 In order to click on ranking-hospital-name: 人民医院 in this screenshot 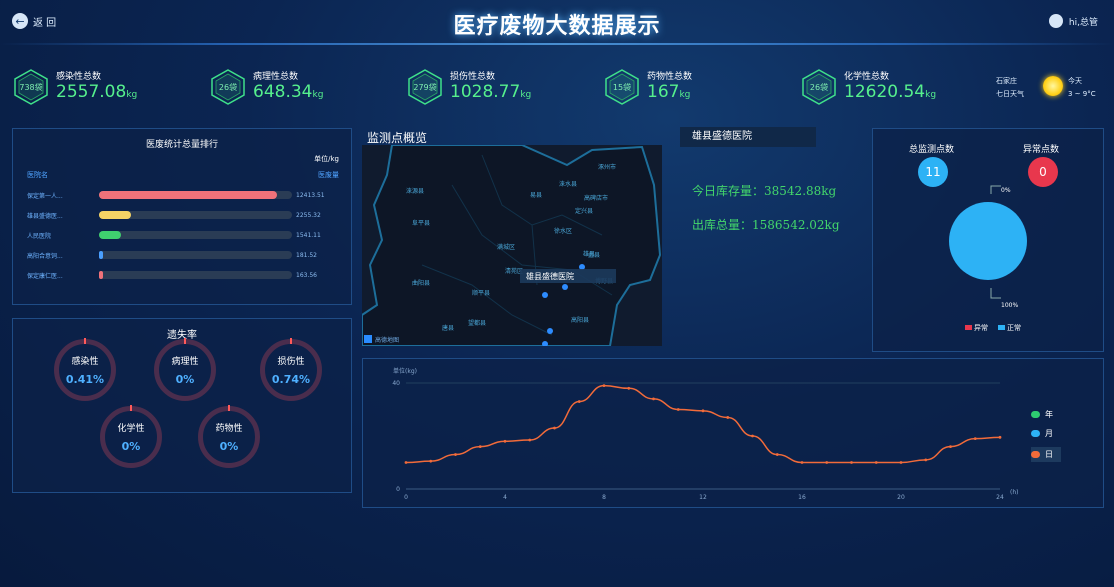, I will do `click(39, 236)`.